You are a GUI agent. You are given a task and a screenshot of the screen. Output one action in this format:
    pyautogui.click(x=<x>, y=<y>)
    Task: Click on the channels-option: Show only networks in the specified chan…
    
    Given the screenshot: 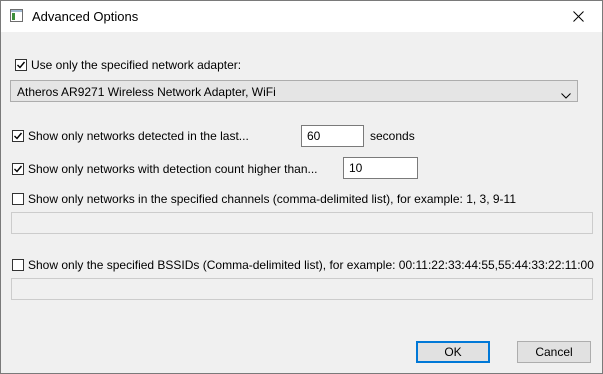 What is the action you would take?
    pyautogui.click(x=264, y=199)
    